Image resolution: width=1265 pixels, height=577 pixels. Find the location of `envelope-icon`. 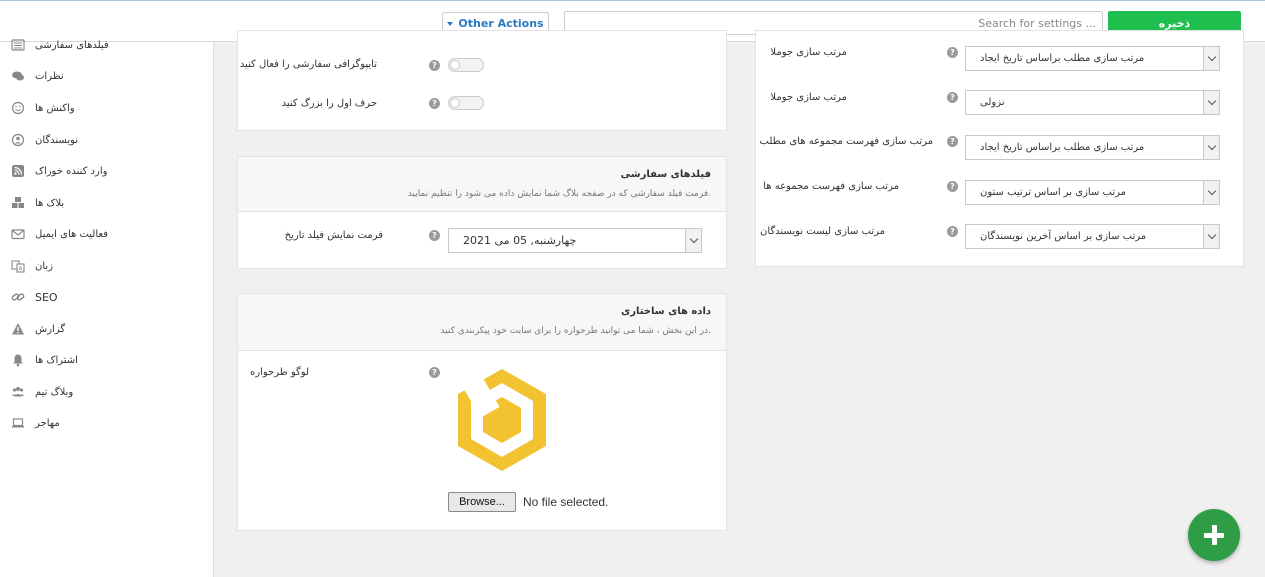

envelope-icon is located at coordinates (17, 234).